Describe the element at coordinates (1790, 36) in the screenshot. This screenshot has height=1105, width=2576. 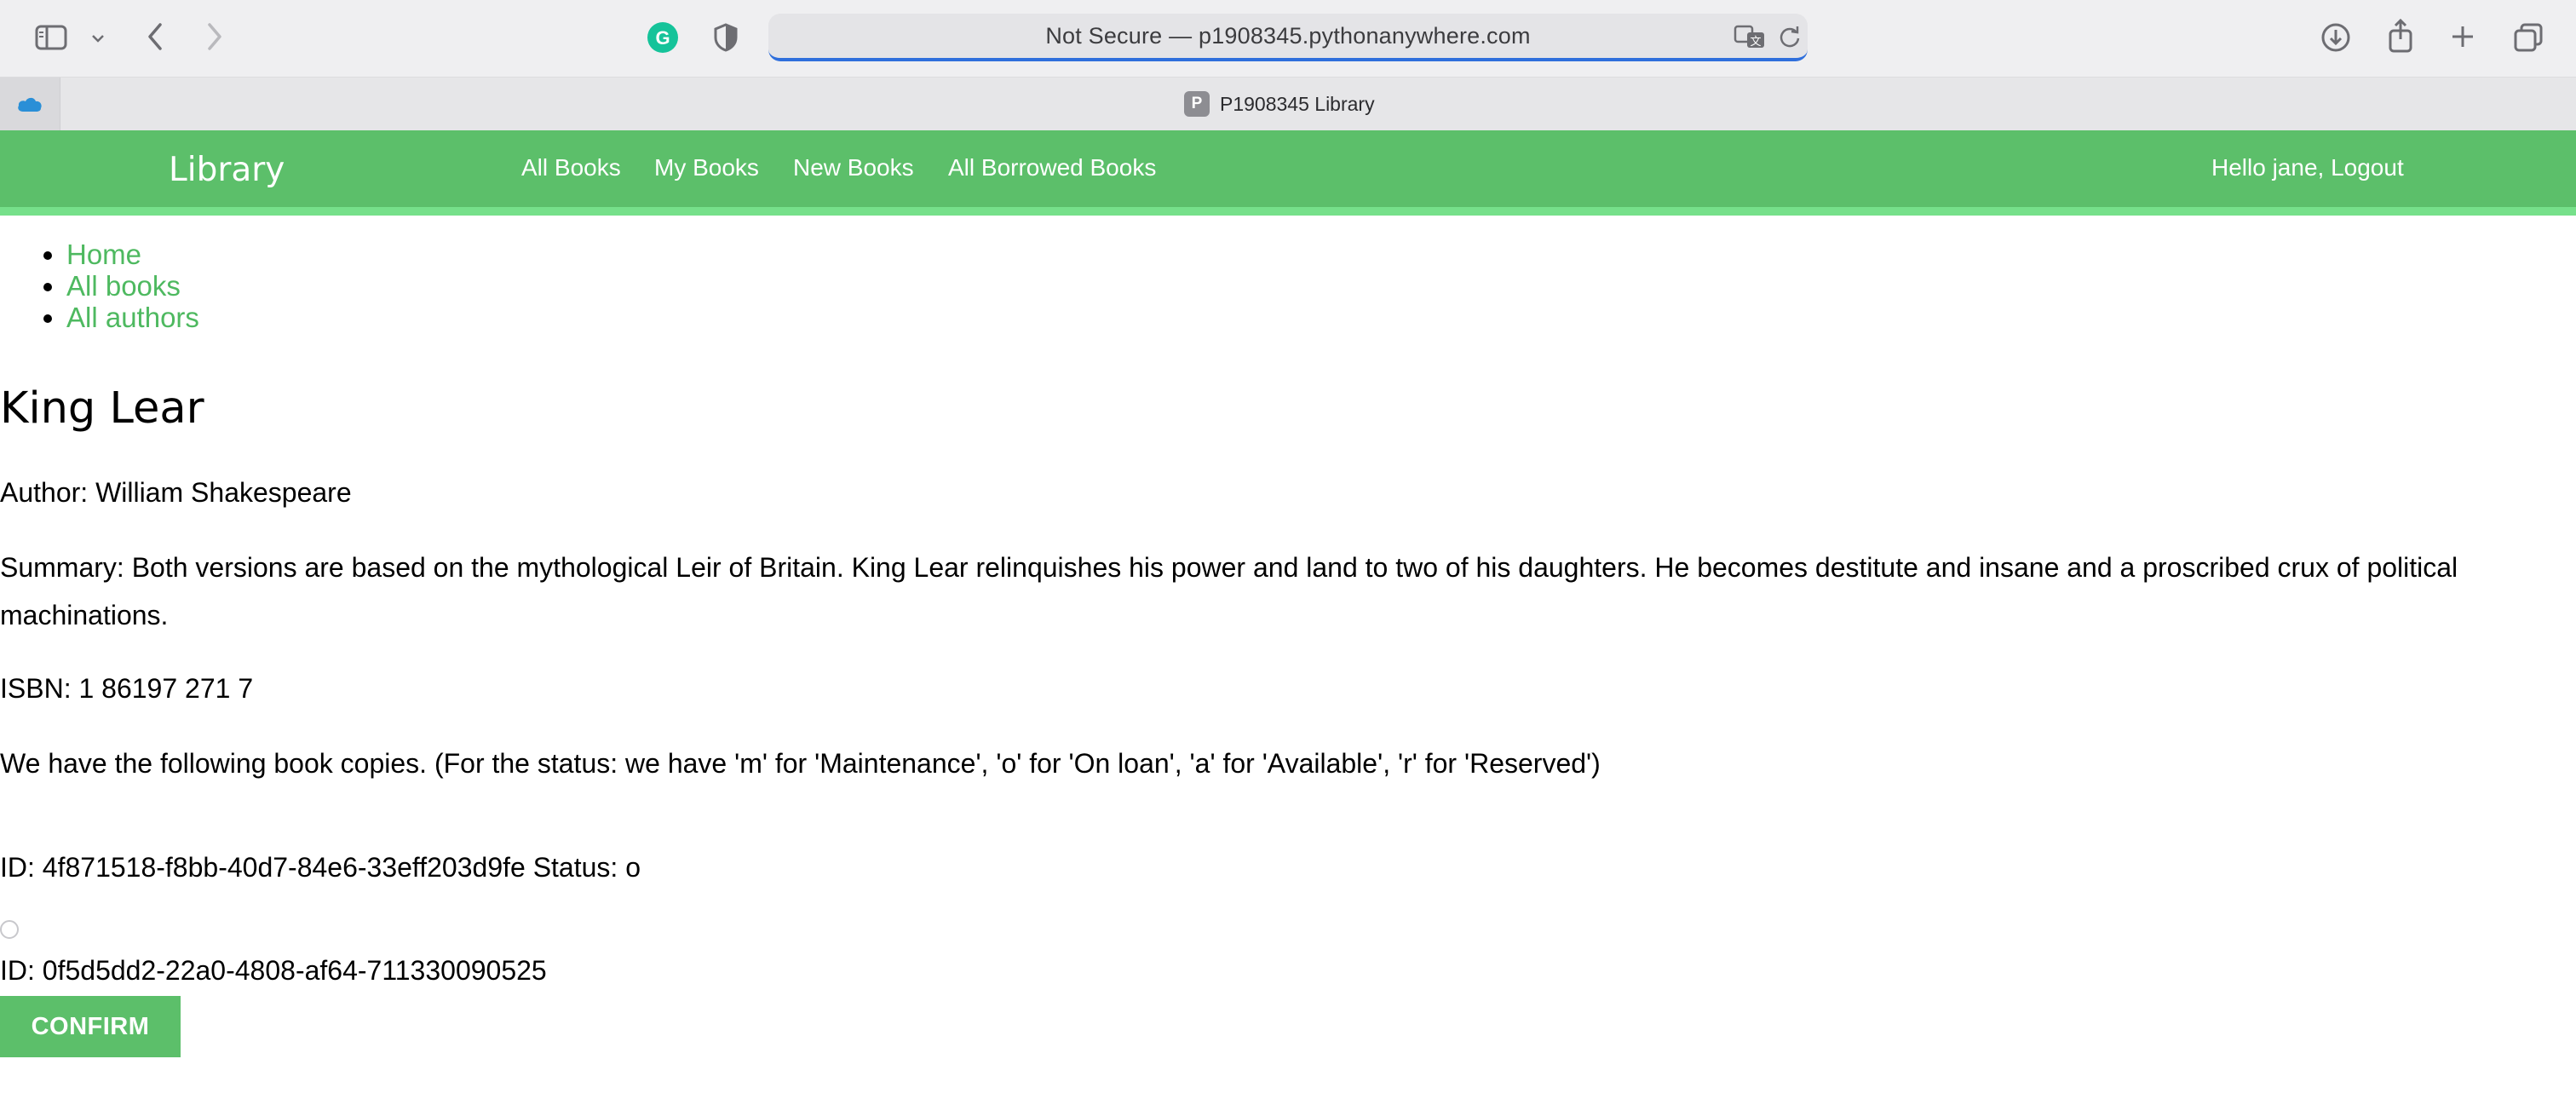
I see `reload-icon` at that location.